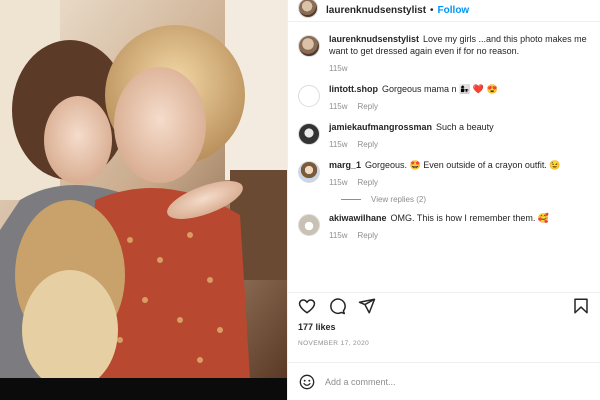 The width and height of the screenshot is (600, 400). I want to click on caption-username: laurenknudsenstylist, so click(374, 39).